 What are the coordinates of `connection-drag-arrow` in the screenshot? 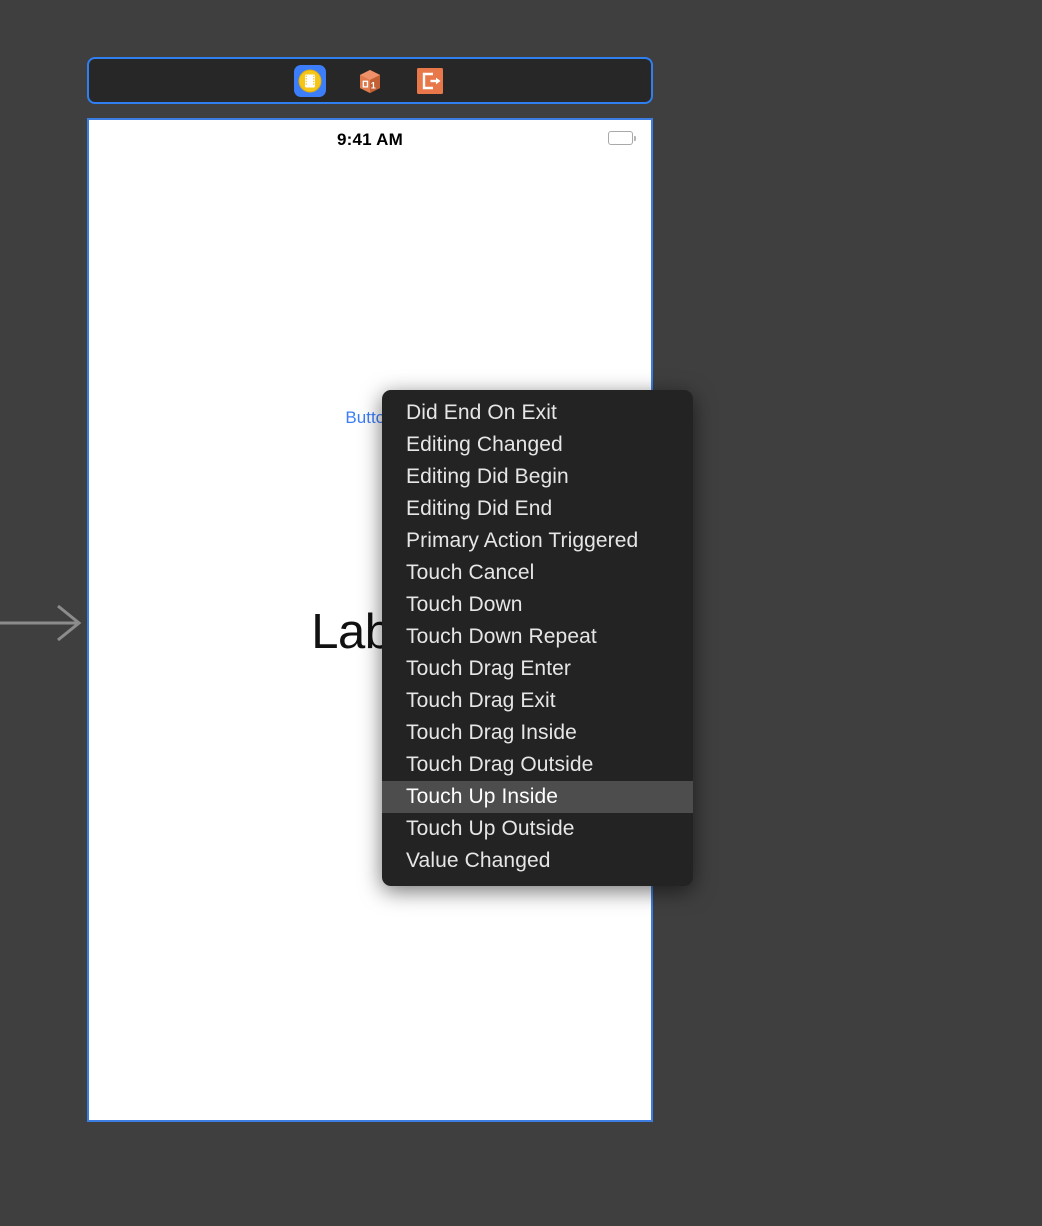 It's located at (43, 623).